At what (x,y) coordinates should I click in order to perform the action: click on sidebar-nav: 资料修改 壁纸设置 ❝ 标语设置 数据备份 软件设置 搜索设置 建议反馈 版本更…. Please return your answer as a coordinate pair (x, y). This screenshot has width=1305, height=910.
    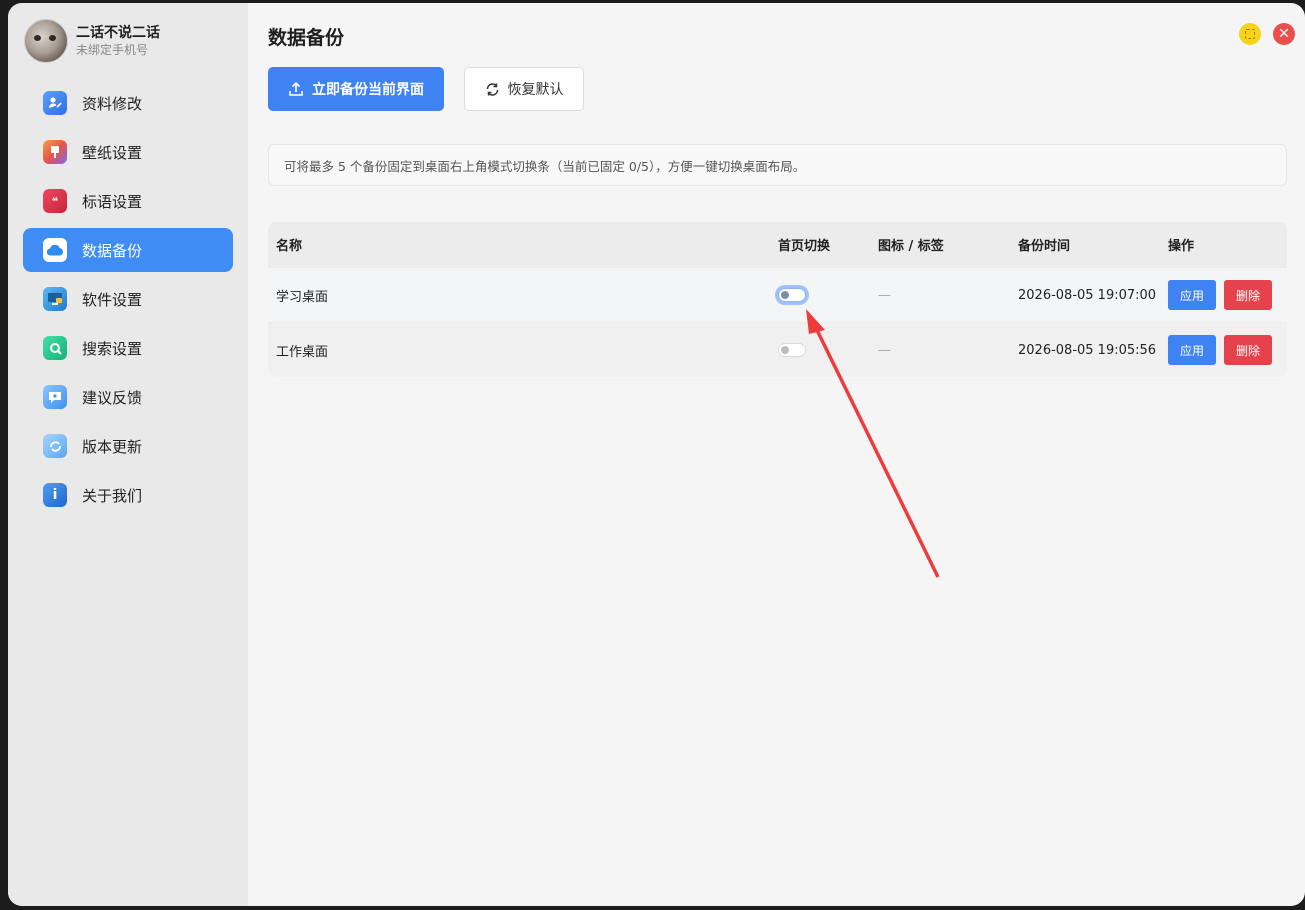
    Looking at the image, I should click on (128, 301).